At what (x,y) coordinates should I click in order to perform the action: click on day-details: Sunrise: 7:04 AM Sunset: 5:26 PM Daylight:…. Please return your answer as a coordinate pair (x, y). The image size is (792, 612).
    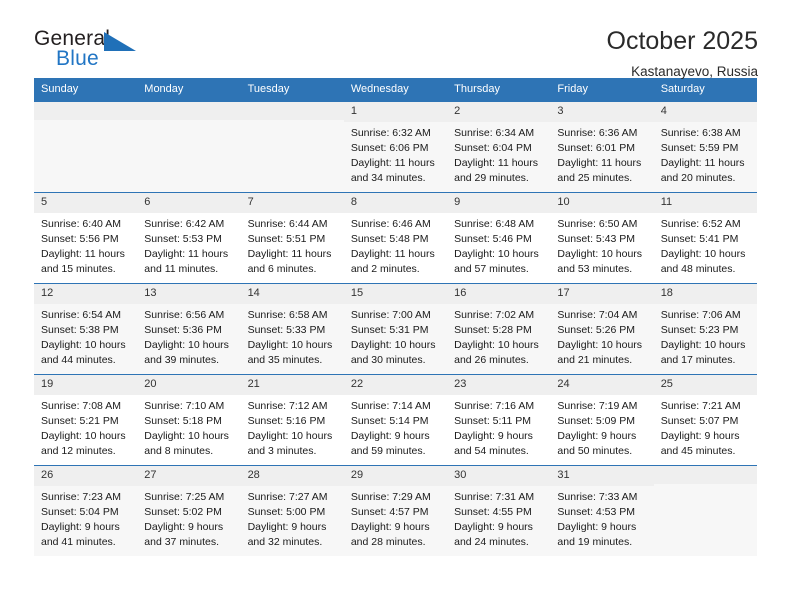
    Looking at the image, I should click on (601, 336).